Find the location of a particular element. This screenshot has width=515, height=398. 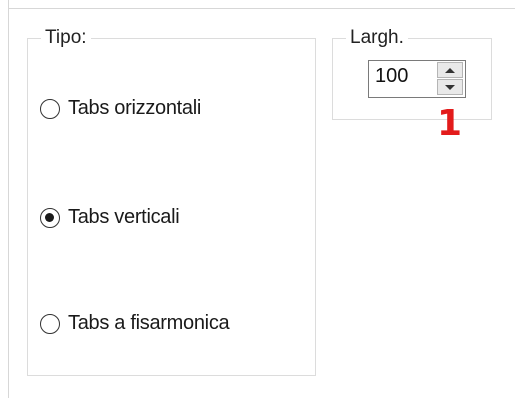

radio-tabs-verticali: Tabs verticali is located at coordinates (110, 217).